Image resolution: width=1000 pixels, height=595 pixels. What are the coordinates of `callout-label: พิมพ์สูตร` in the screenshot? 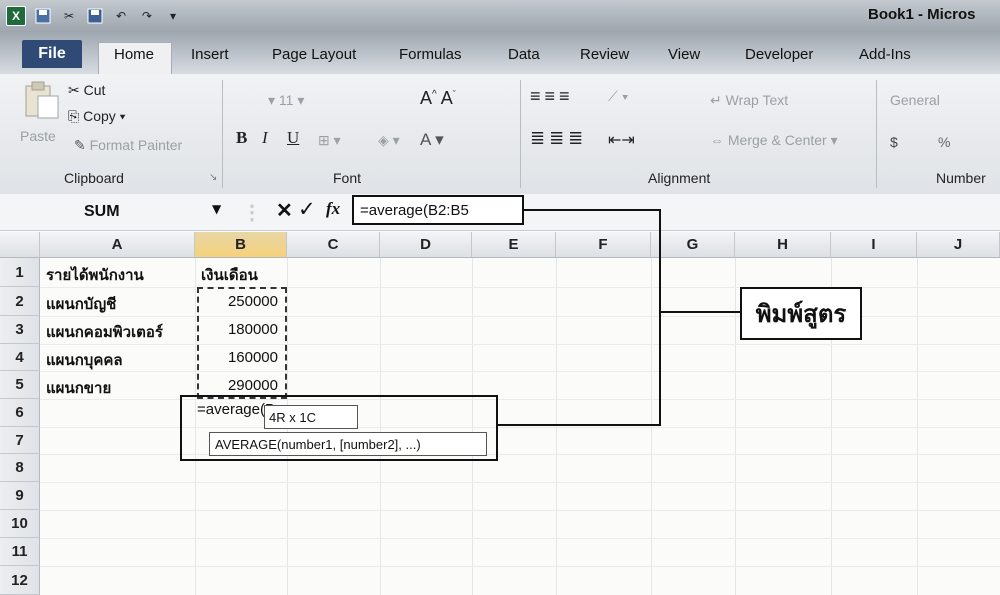 It's located at (801, 313).